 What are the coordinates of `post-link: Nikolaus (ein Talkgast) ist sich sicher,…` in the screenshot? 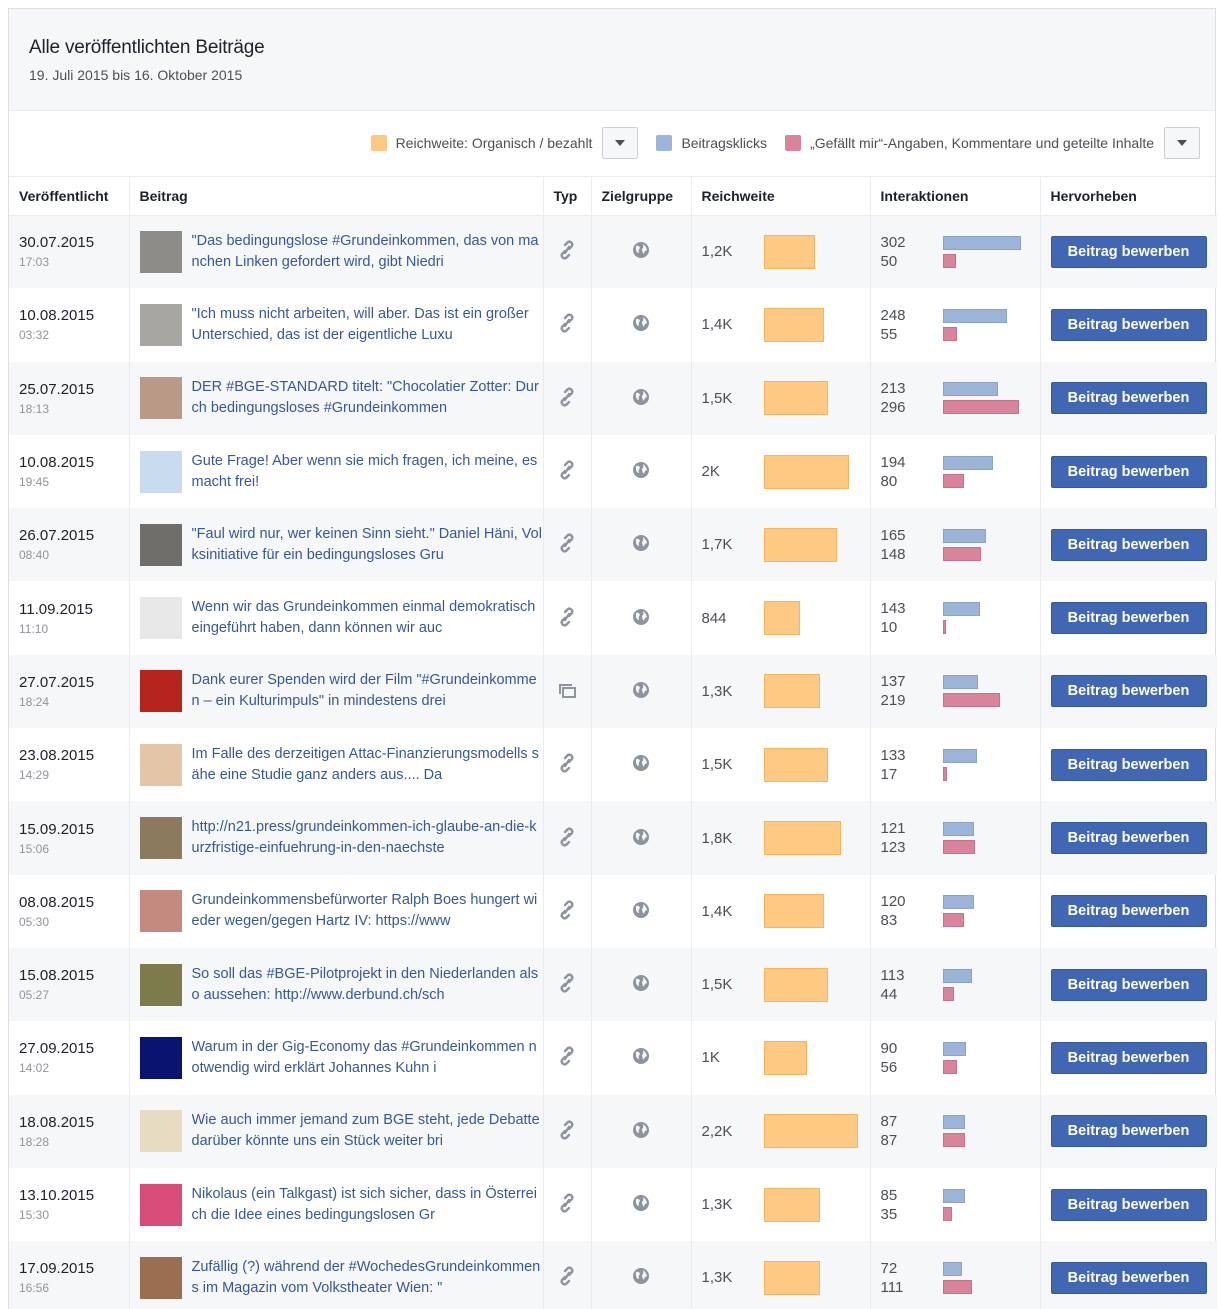 It's located at (367, 1205).